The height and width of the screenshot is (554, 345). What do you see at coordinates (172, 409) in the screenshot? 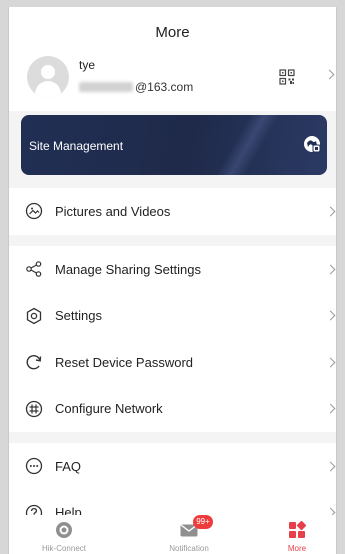
I see `menu-item-configure-network: Configure Network` at bounding box center [172, 409].